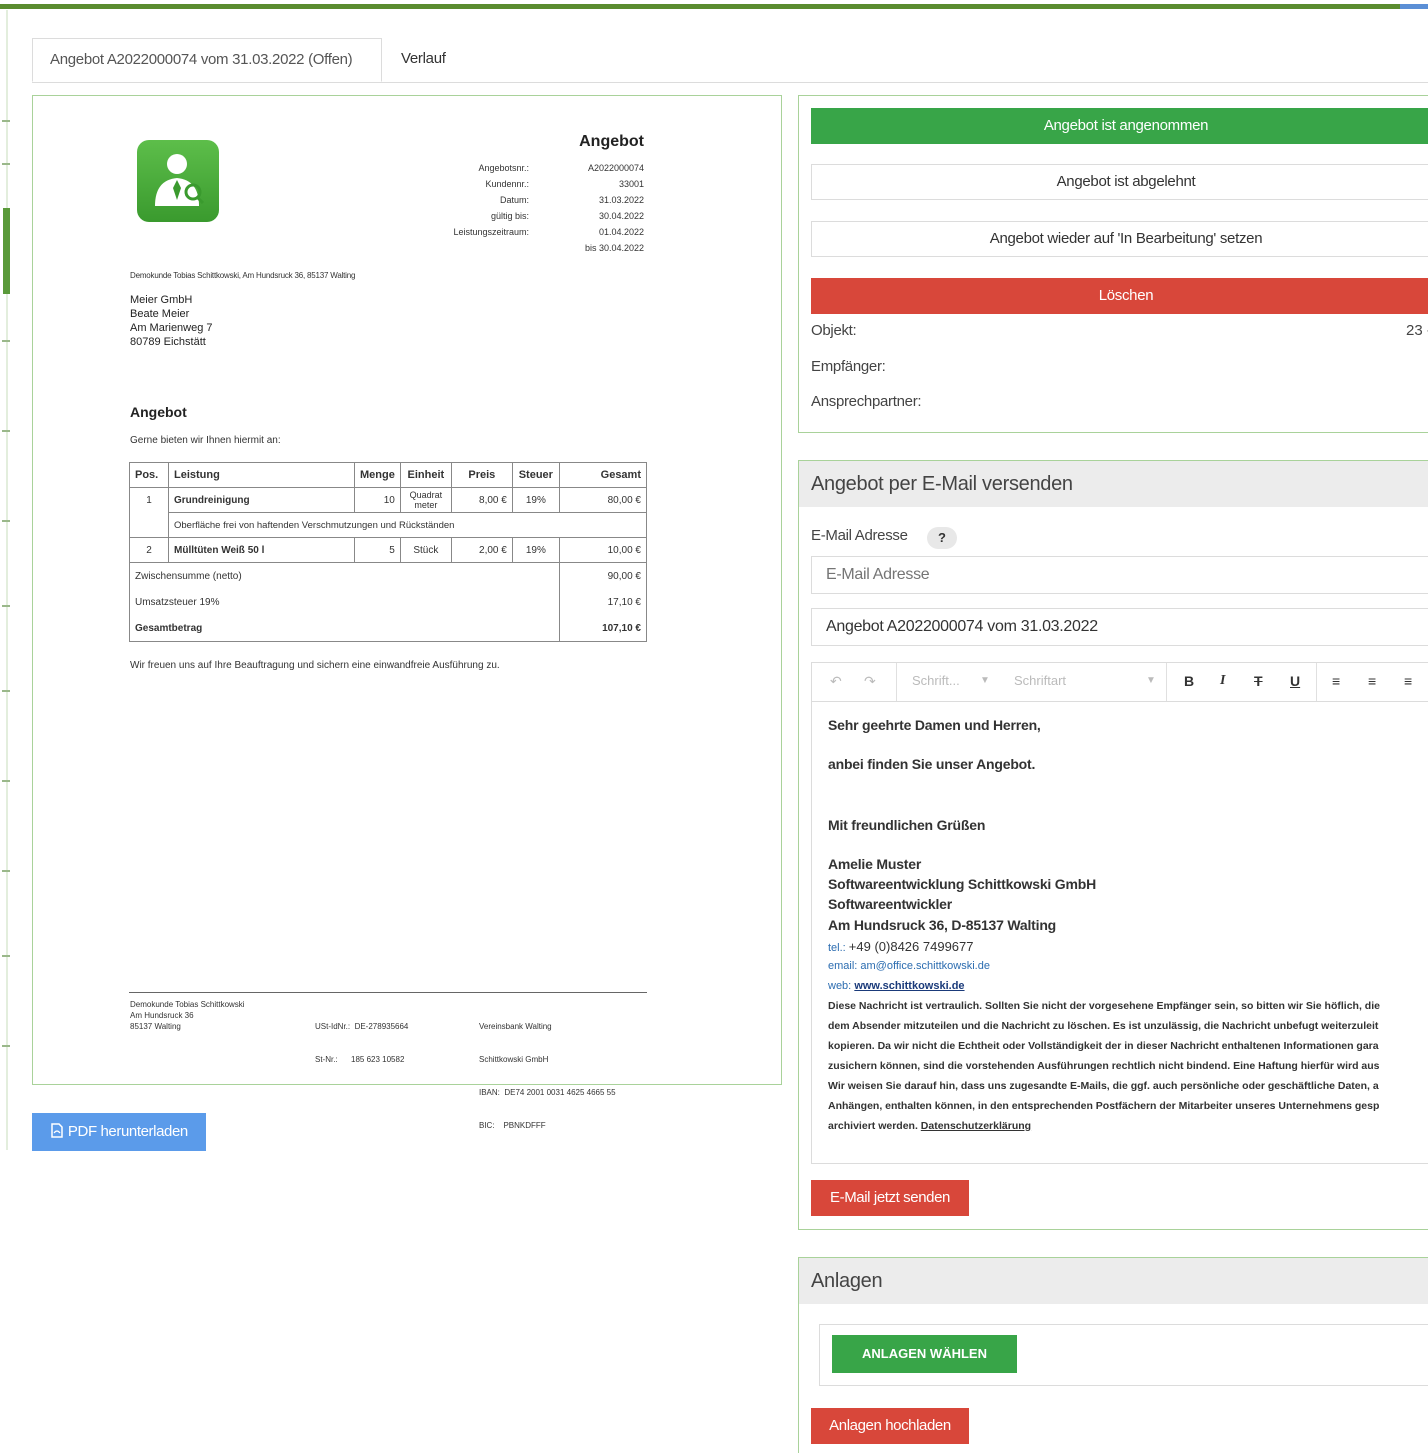  I want to click on strikethrough-icon: T, so click(1258, 681).